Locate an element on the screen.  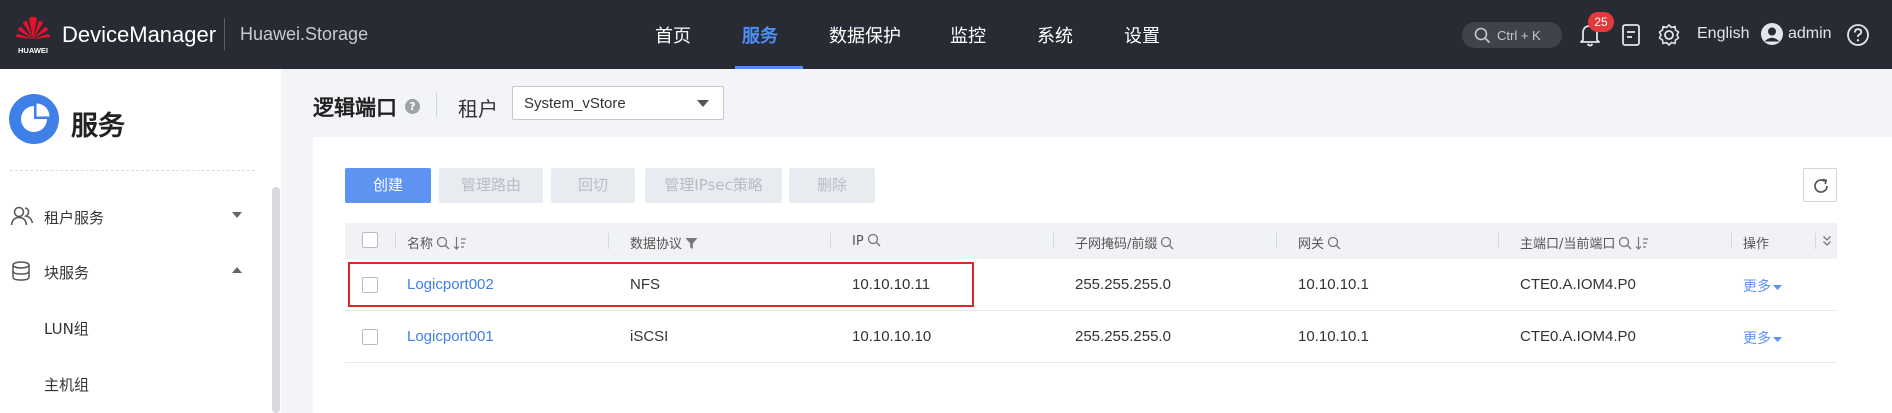
failback-button: 回切 is located at coordinates (593, 185).